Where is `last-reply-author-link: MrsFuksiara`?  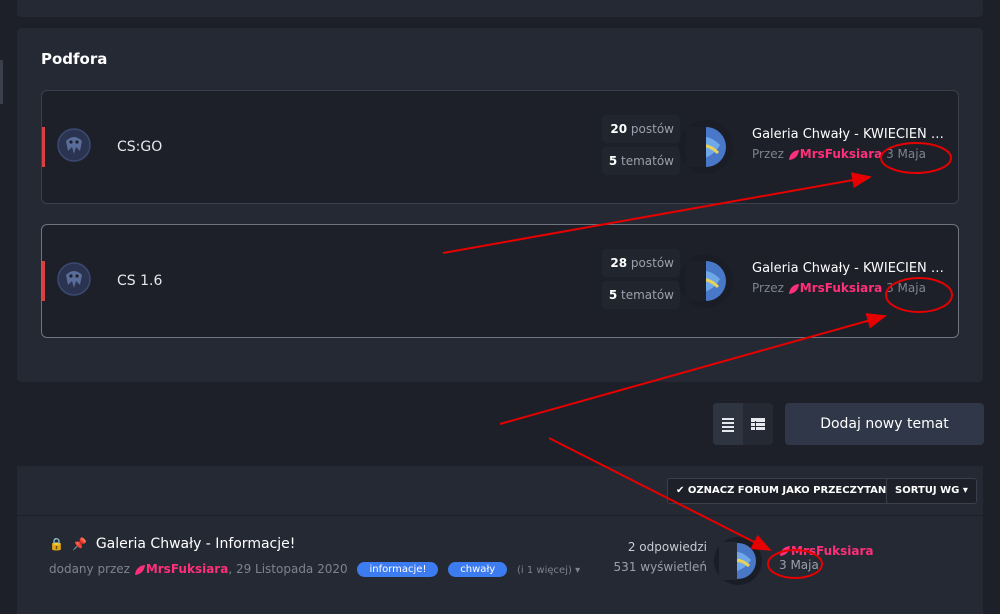 last-reply-author-link: MrsFuksiara is located at coordinates (832, 551).